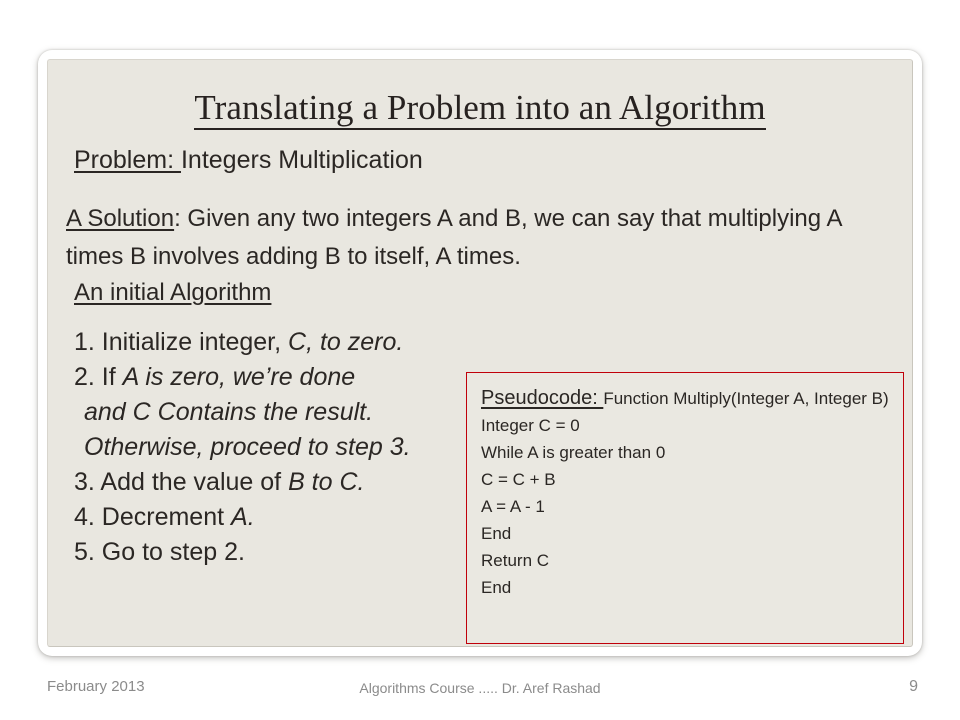  Describe the element at coordinates (284, 552) in the screenshot. I see `list-item: 5. Go to step 2.` at that location.